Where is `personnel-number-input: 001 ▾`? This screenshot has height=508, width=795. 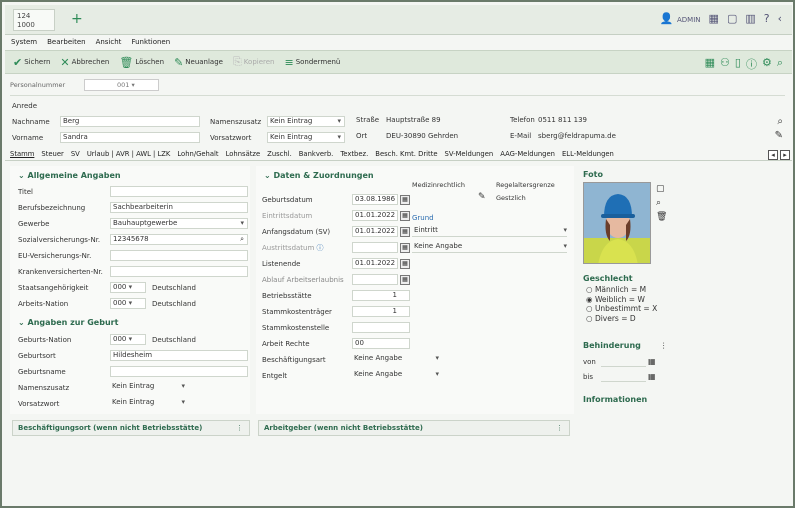
personnel-number-input: 001 ▾ is located at coordinates (121, 85).